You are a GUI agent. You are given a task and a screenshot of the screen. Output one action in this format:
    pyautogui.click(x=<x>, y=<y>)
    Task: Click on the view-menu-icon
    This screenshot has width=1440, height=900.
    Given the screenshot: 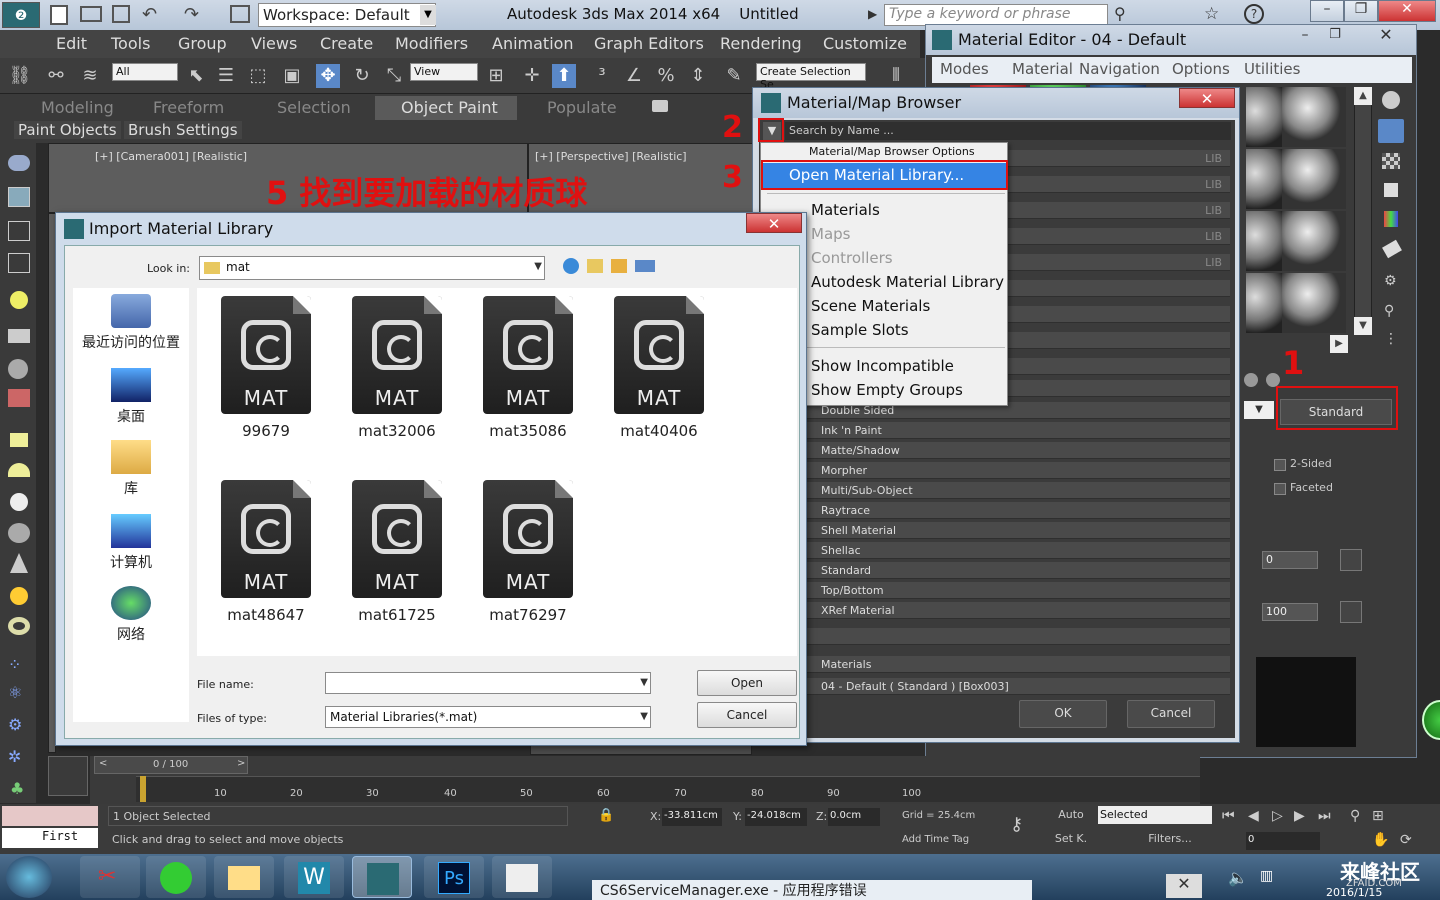 What is the action you would take?
    pyautogui.click(x=645, y=266)
    